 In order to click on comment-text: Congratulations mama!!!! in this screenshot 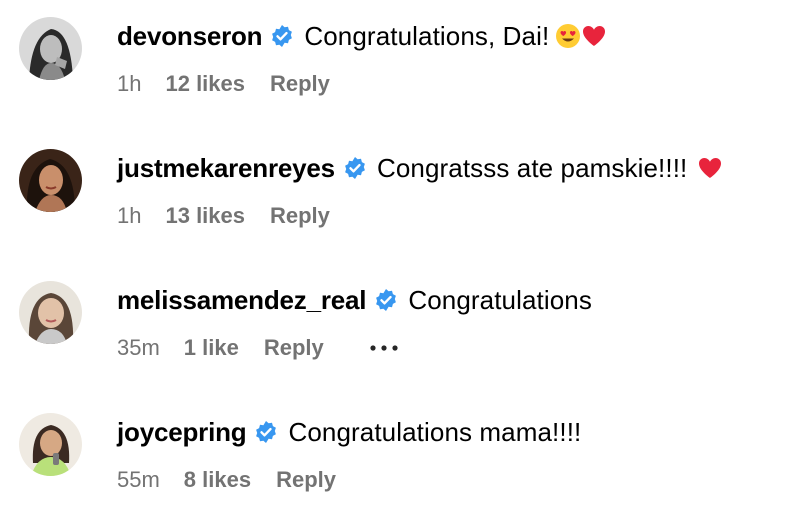, I will do `click(435, 431)`.